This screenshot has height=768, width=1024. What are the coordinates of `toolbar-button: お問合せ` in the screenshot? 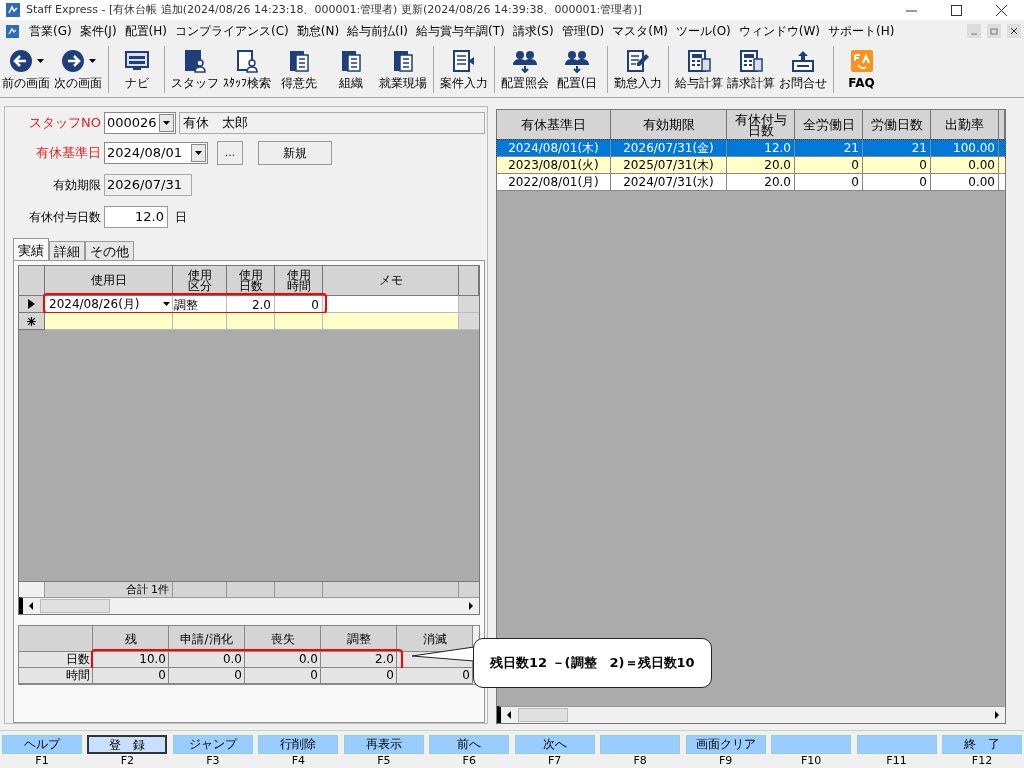 It's located at (803, 69).